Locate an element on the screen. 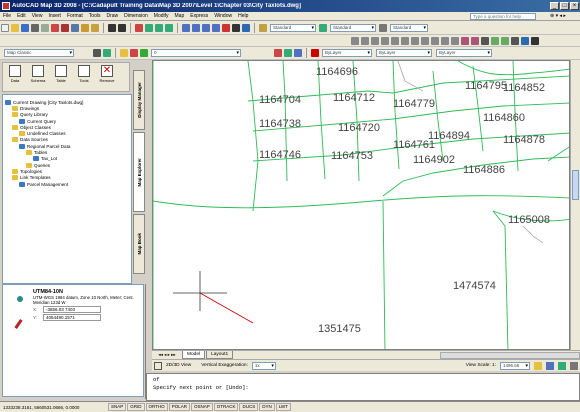 This screenshot has height=412, width=580. data-button: Data is located at coordinates (15, 77).